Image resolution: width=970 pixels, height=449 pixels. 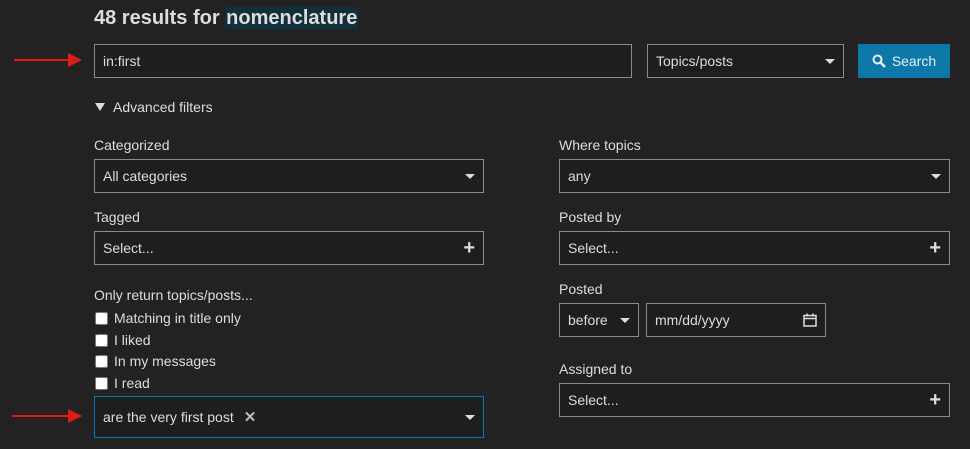 What do you see at coordinates (292, 18) in the screenshot?
I see `query-term: nomenclature` at bounding box center [292, 18].